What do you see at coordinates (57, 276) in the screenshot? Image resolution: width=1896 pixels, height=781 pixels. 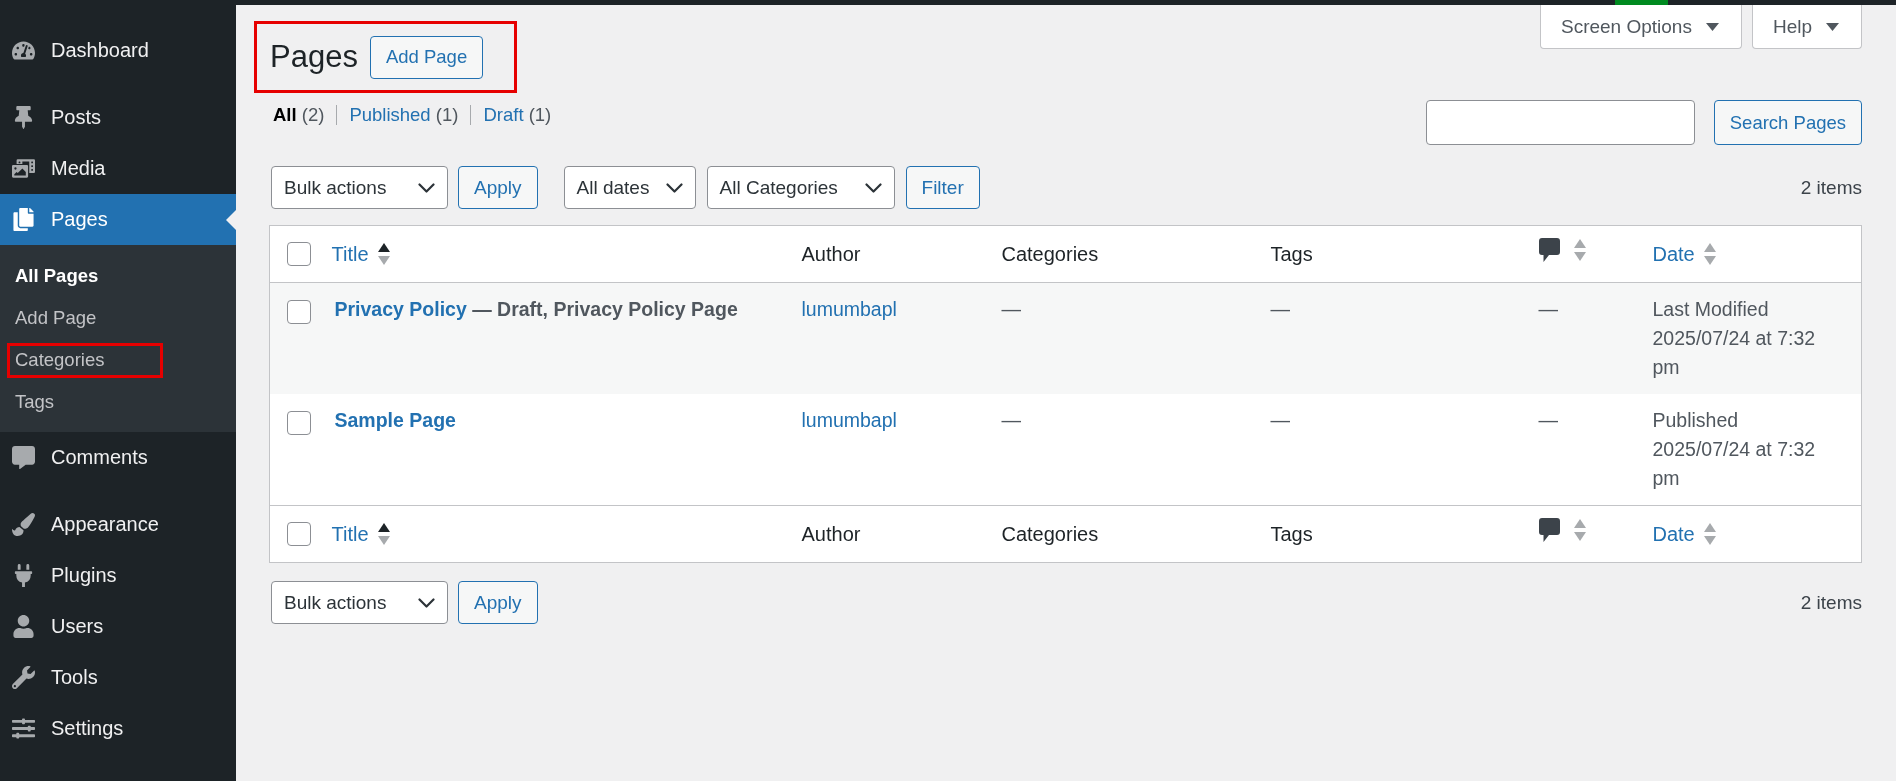 I see `submenu-link: All Pages` at bounding box center [57, 276].